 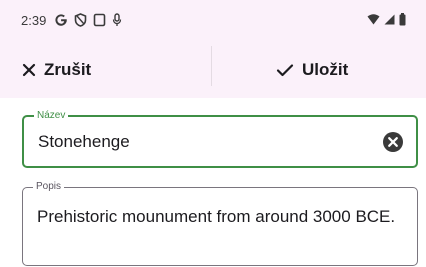 What do you see at coordinates (325, 69) in the screenshot?
I see `save-label: Uložit` at bounding box center [325, 69].